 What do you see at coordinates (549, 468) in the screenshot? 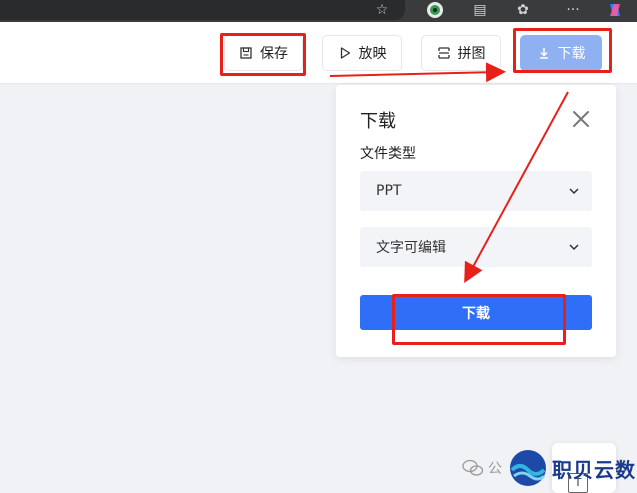
I see `watermark: 公 职贝云数` at bounding box center [549, 468].